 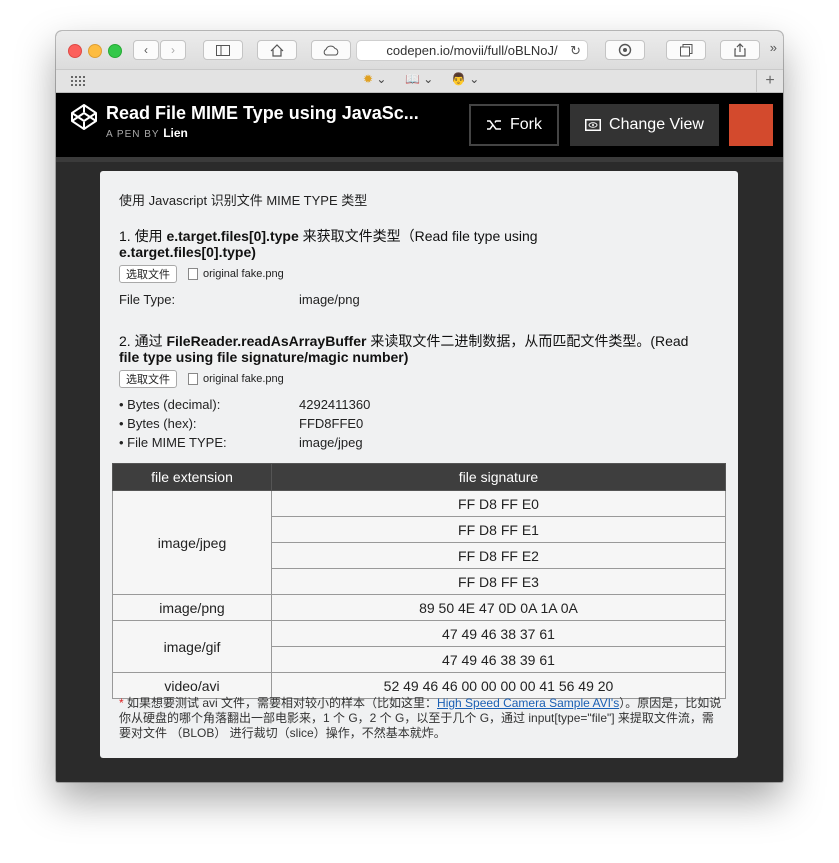 I want to click on codepen-logo-icon, so click(x=84, y=117).